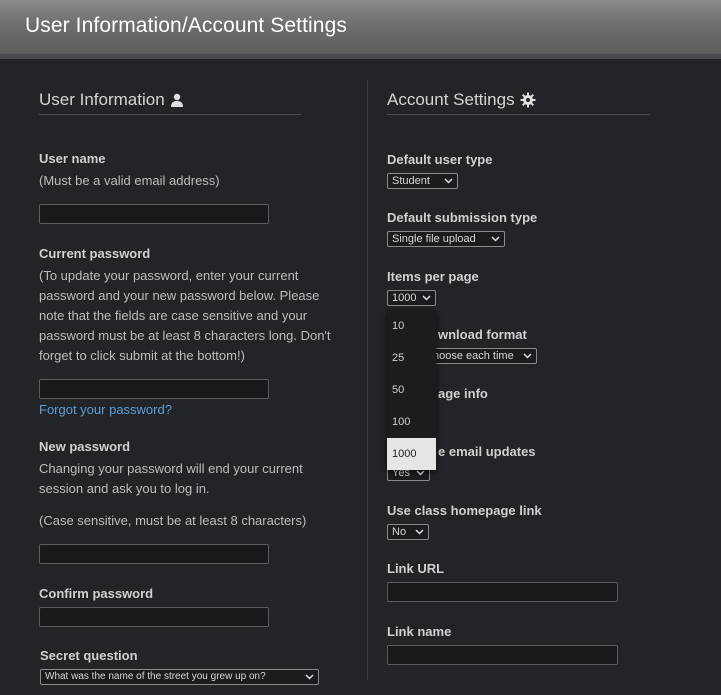 This screenshot has width=721, height=695. I want to click on username-input, so click(154, 214).